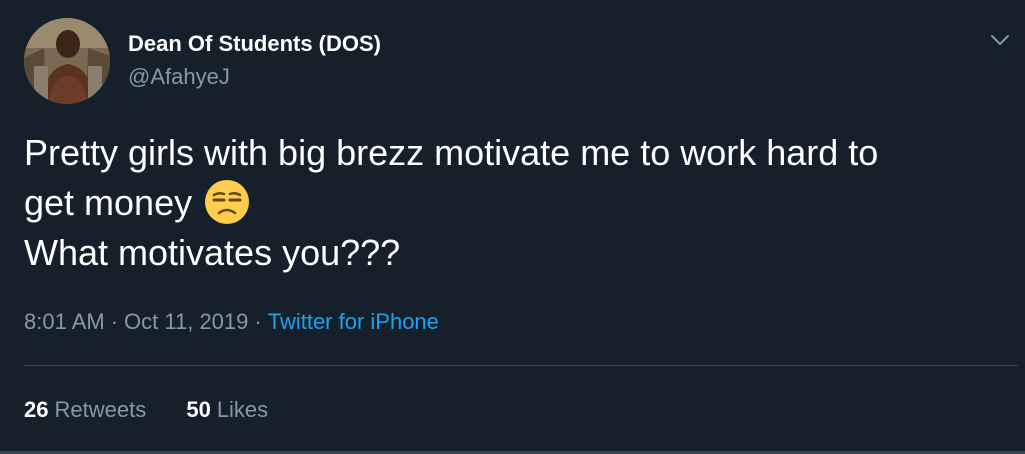 The width and height of the screenshot is (1025, 454). I want to click on tweet-text-segment: get money, so click(108, 202).